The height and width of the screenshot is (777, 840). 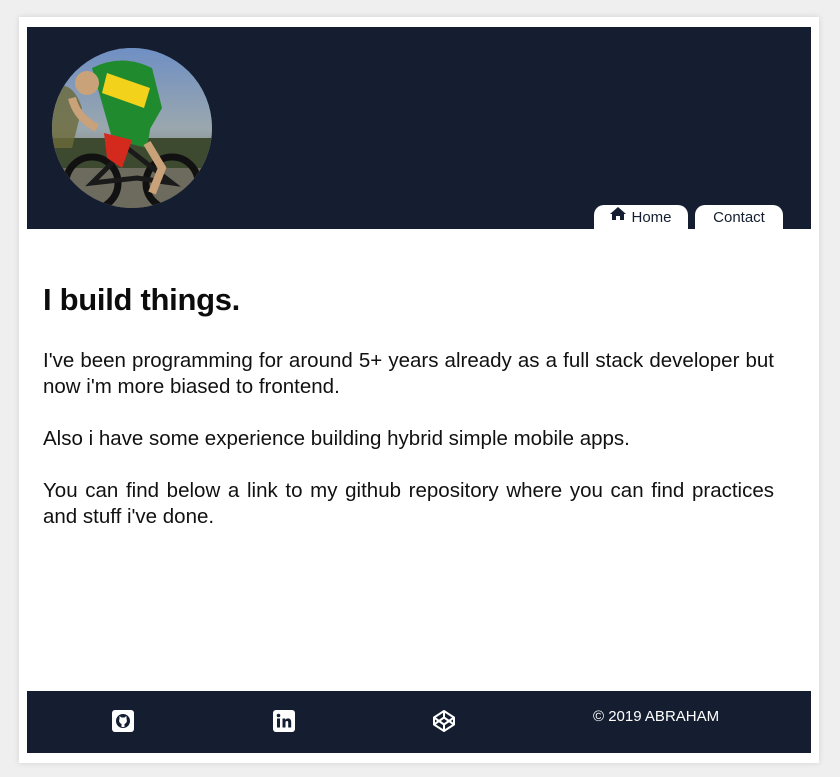 I want to click on home-icon, so click(x=618, y=215).